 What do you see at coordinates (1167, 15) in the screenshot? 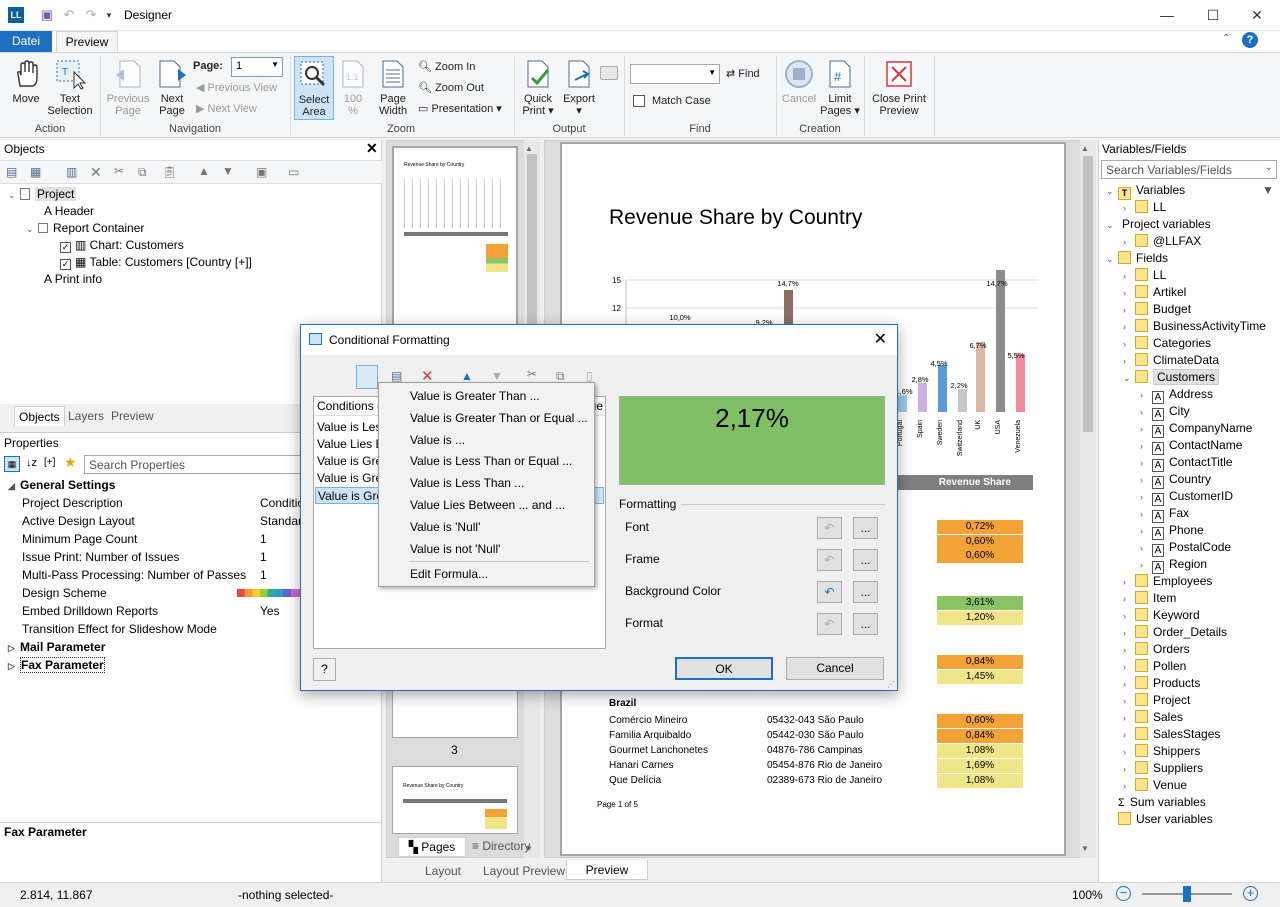
I see `minimize-button: —` at bounding box center [1167, 15].